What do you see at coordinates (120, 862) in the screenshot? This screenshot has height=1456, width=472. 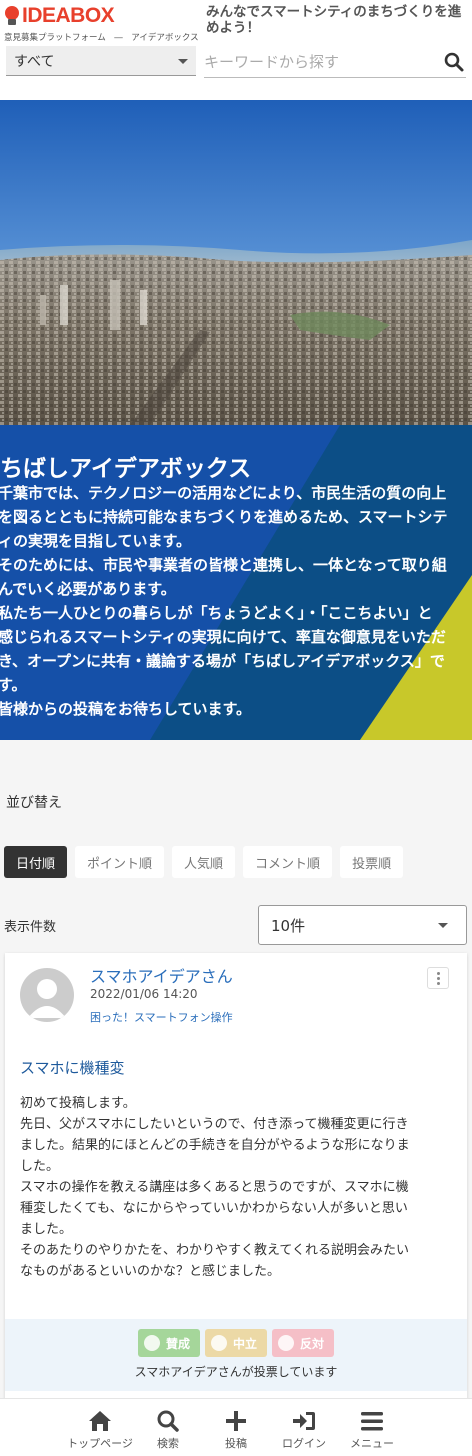 I see `sort-tab-points: ポイント順` at bounding box center [120, 862].